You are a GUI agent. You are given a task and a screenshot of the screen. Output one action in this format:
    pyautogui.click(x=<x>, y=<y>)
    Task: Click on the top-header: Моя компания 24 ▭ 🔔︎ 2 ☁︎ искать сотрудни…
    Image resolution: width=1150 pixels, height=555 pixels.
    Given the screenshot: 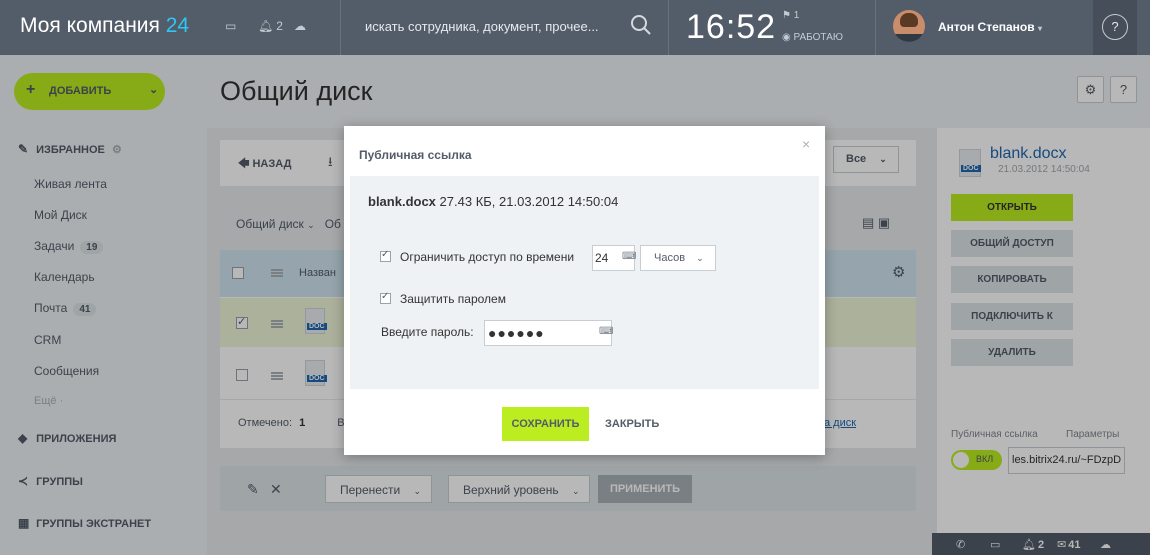 What is the action you would take?
    pyautogui.click(x=575, y=27)
    